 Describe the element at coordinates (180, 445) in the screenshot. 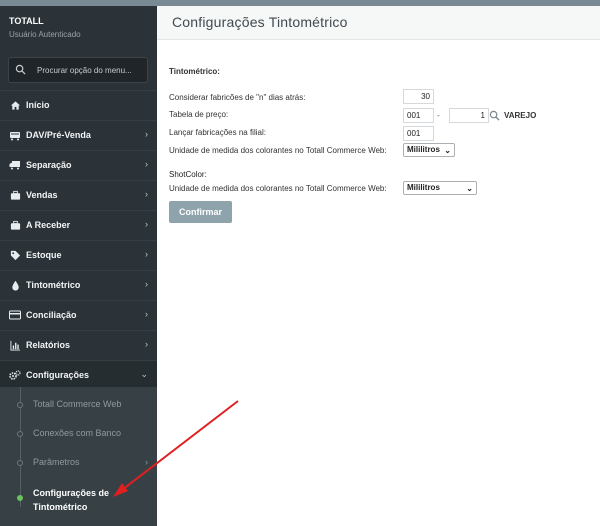

I see `arrow-line` at that location.